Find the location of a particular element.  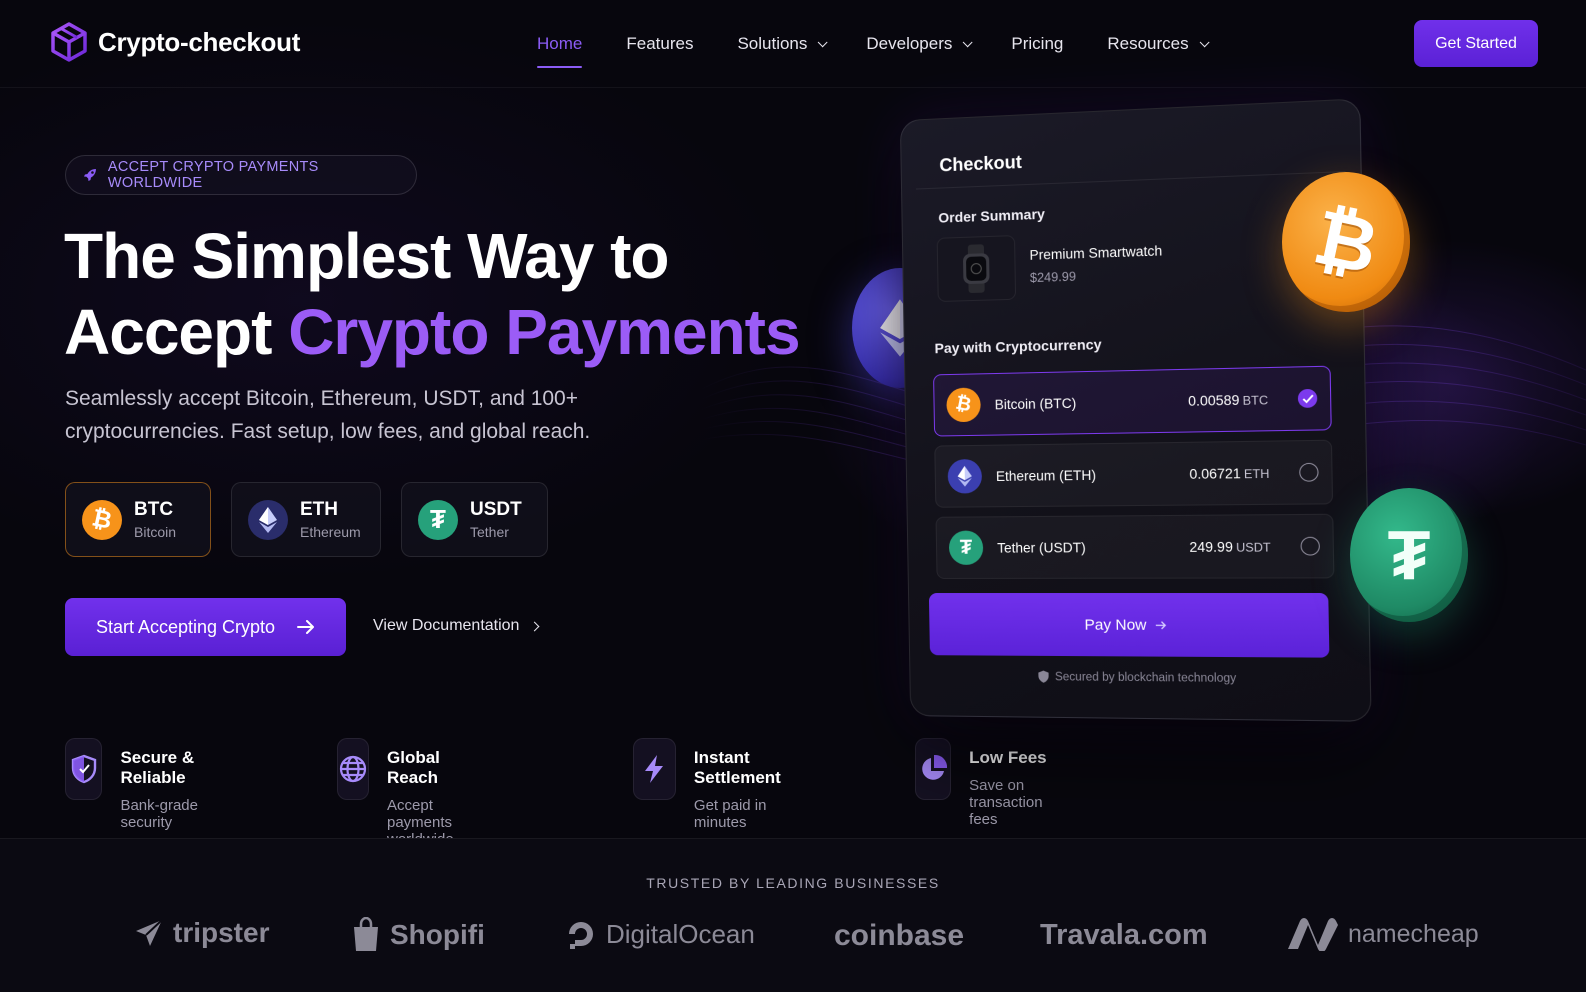

nav-resources: Resources is located at coordinates (1158, 44).